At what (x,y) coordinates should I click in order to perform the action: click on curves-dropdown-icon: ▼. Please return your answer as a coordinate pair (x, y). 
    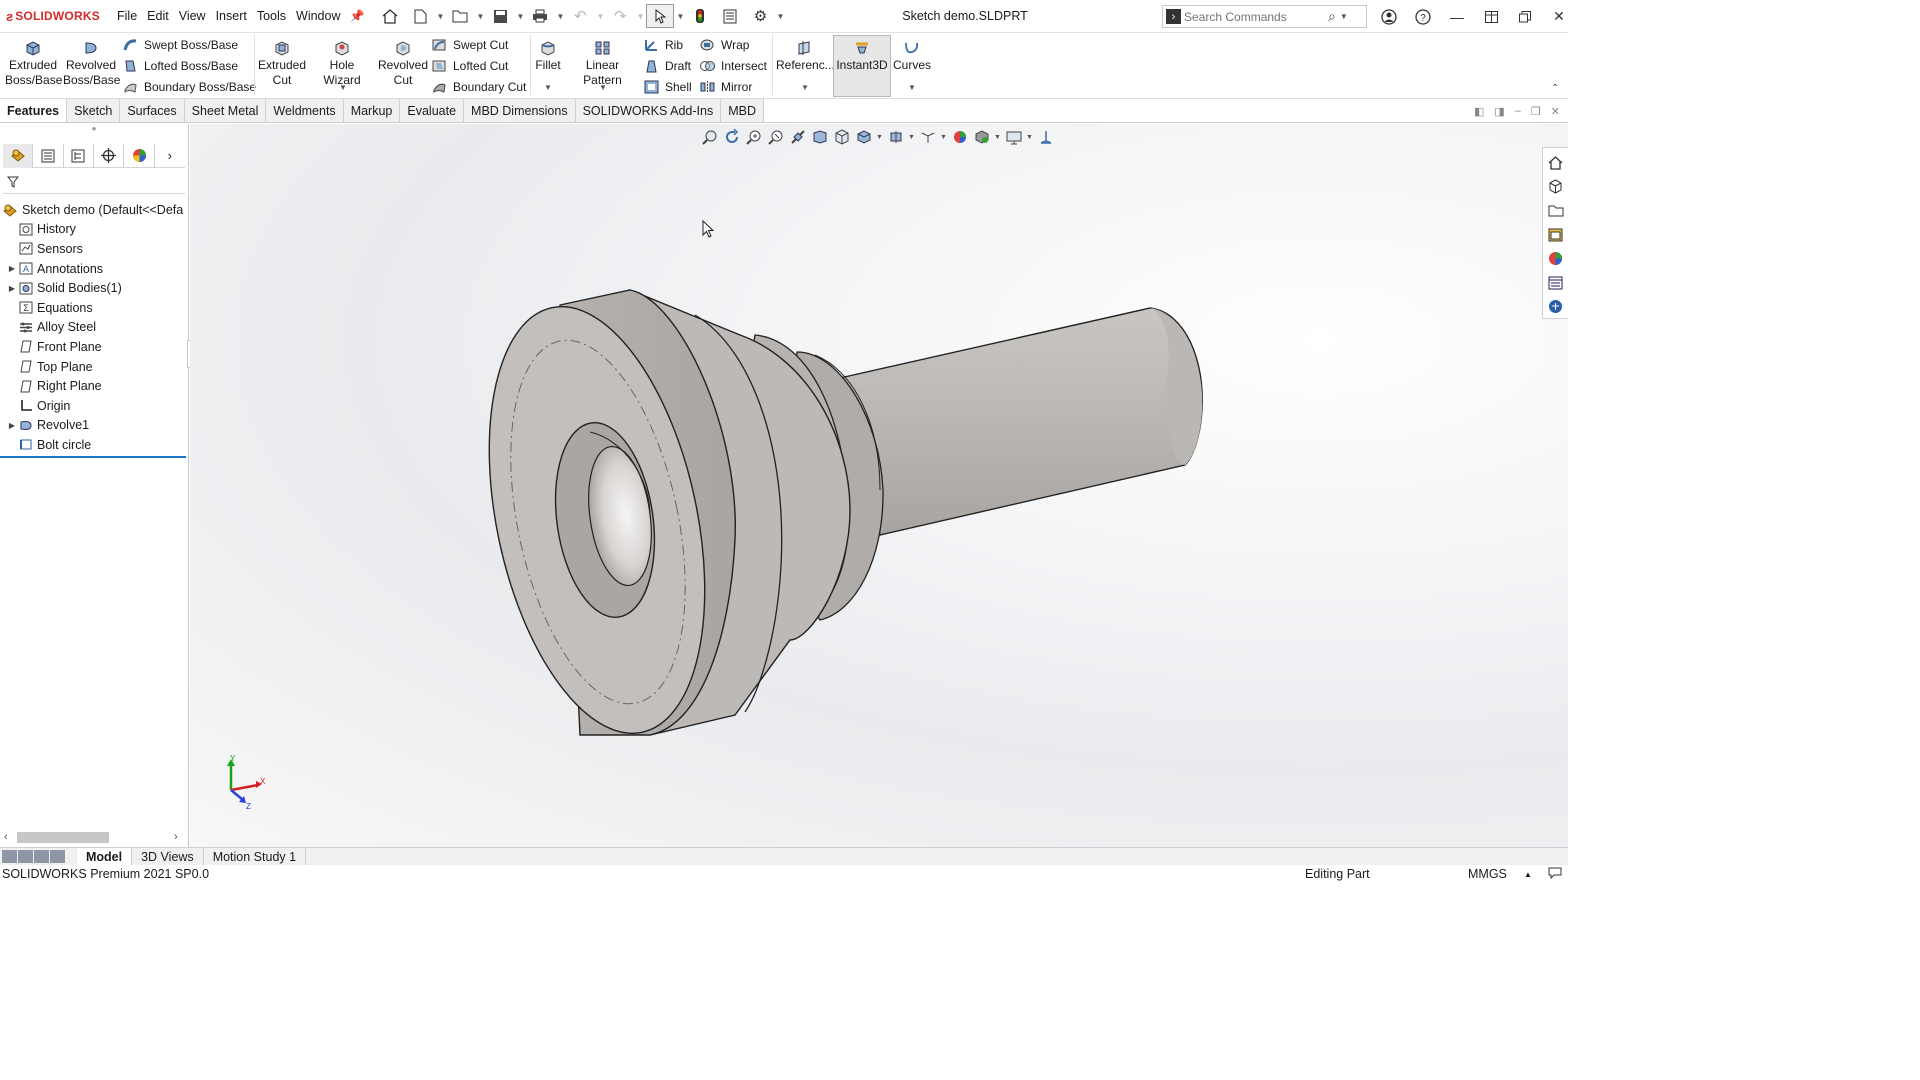
    Looking at the image, I should click on (912, 87).